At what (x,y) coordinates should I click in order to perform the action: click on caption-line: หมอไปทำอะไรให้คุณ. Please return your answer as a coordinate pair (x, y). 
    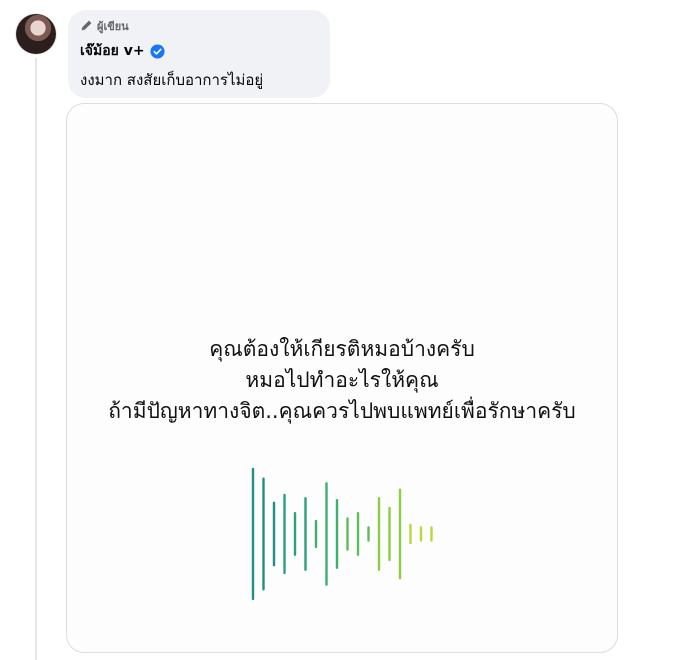
    Looking at the image, I should click on (342, 380).